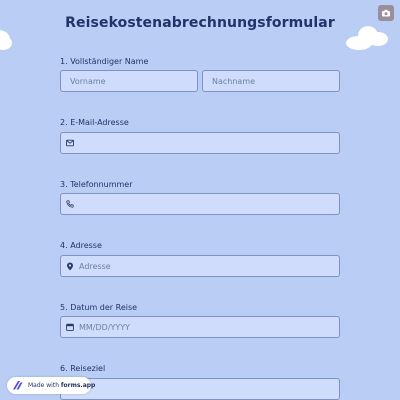 The image size is (400, 400). I want to click on question-text: Datum der Reise, so click(104, 307).